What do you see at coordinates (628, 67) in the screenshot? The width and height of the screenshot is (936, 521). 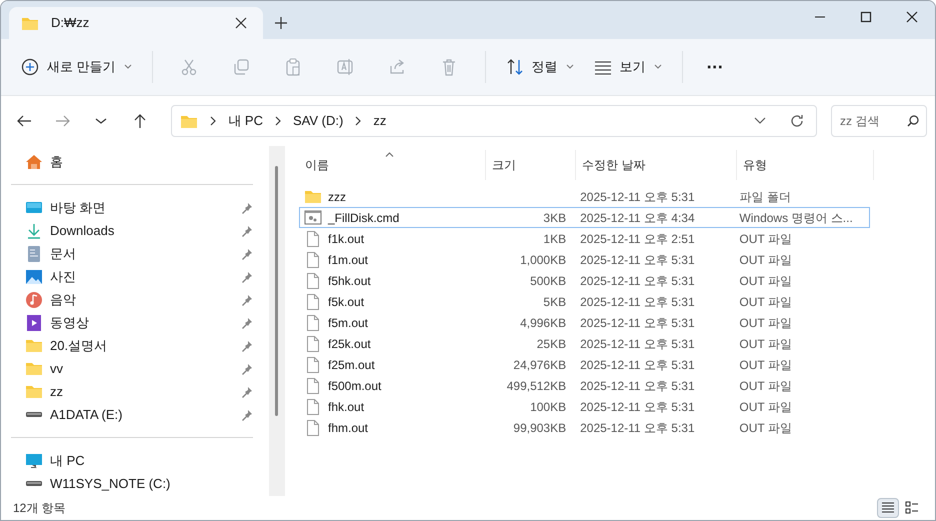 I see `view-button: 보기` at bounding box center [628, 67].